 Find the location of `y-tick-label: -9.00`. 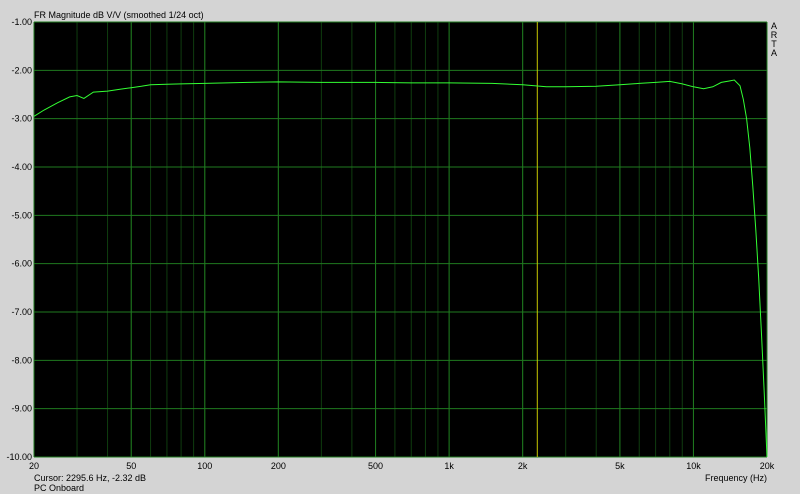

y-tick-label: -9.00 is located at coordinates (21, 409).